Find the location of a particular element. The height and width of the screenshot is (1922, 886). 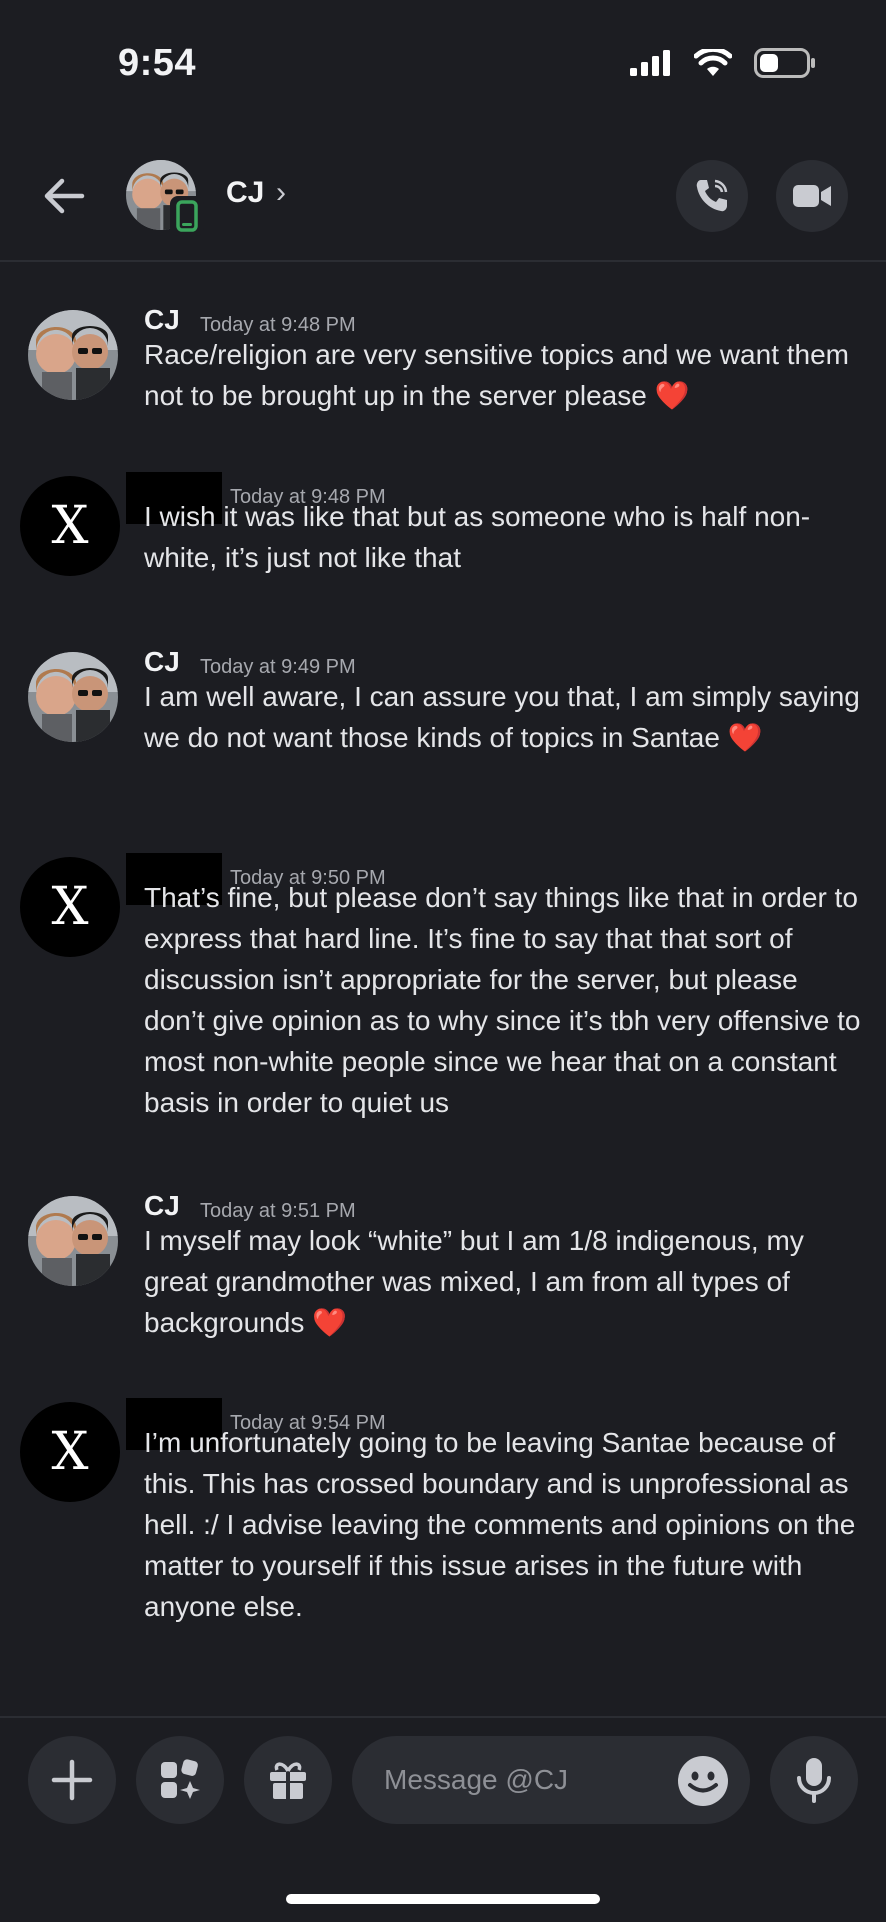

voice-call-icon is located at coordinates (712, 195).